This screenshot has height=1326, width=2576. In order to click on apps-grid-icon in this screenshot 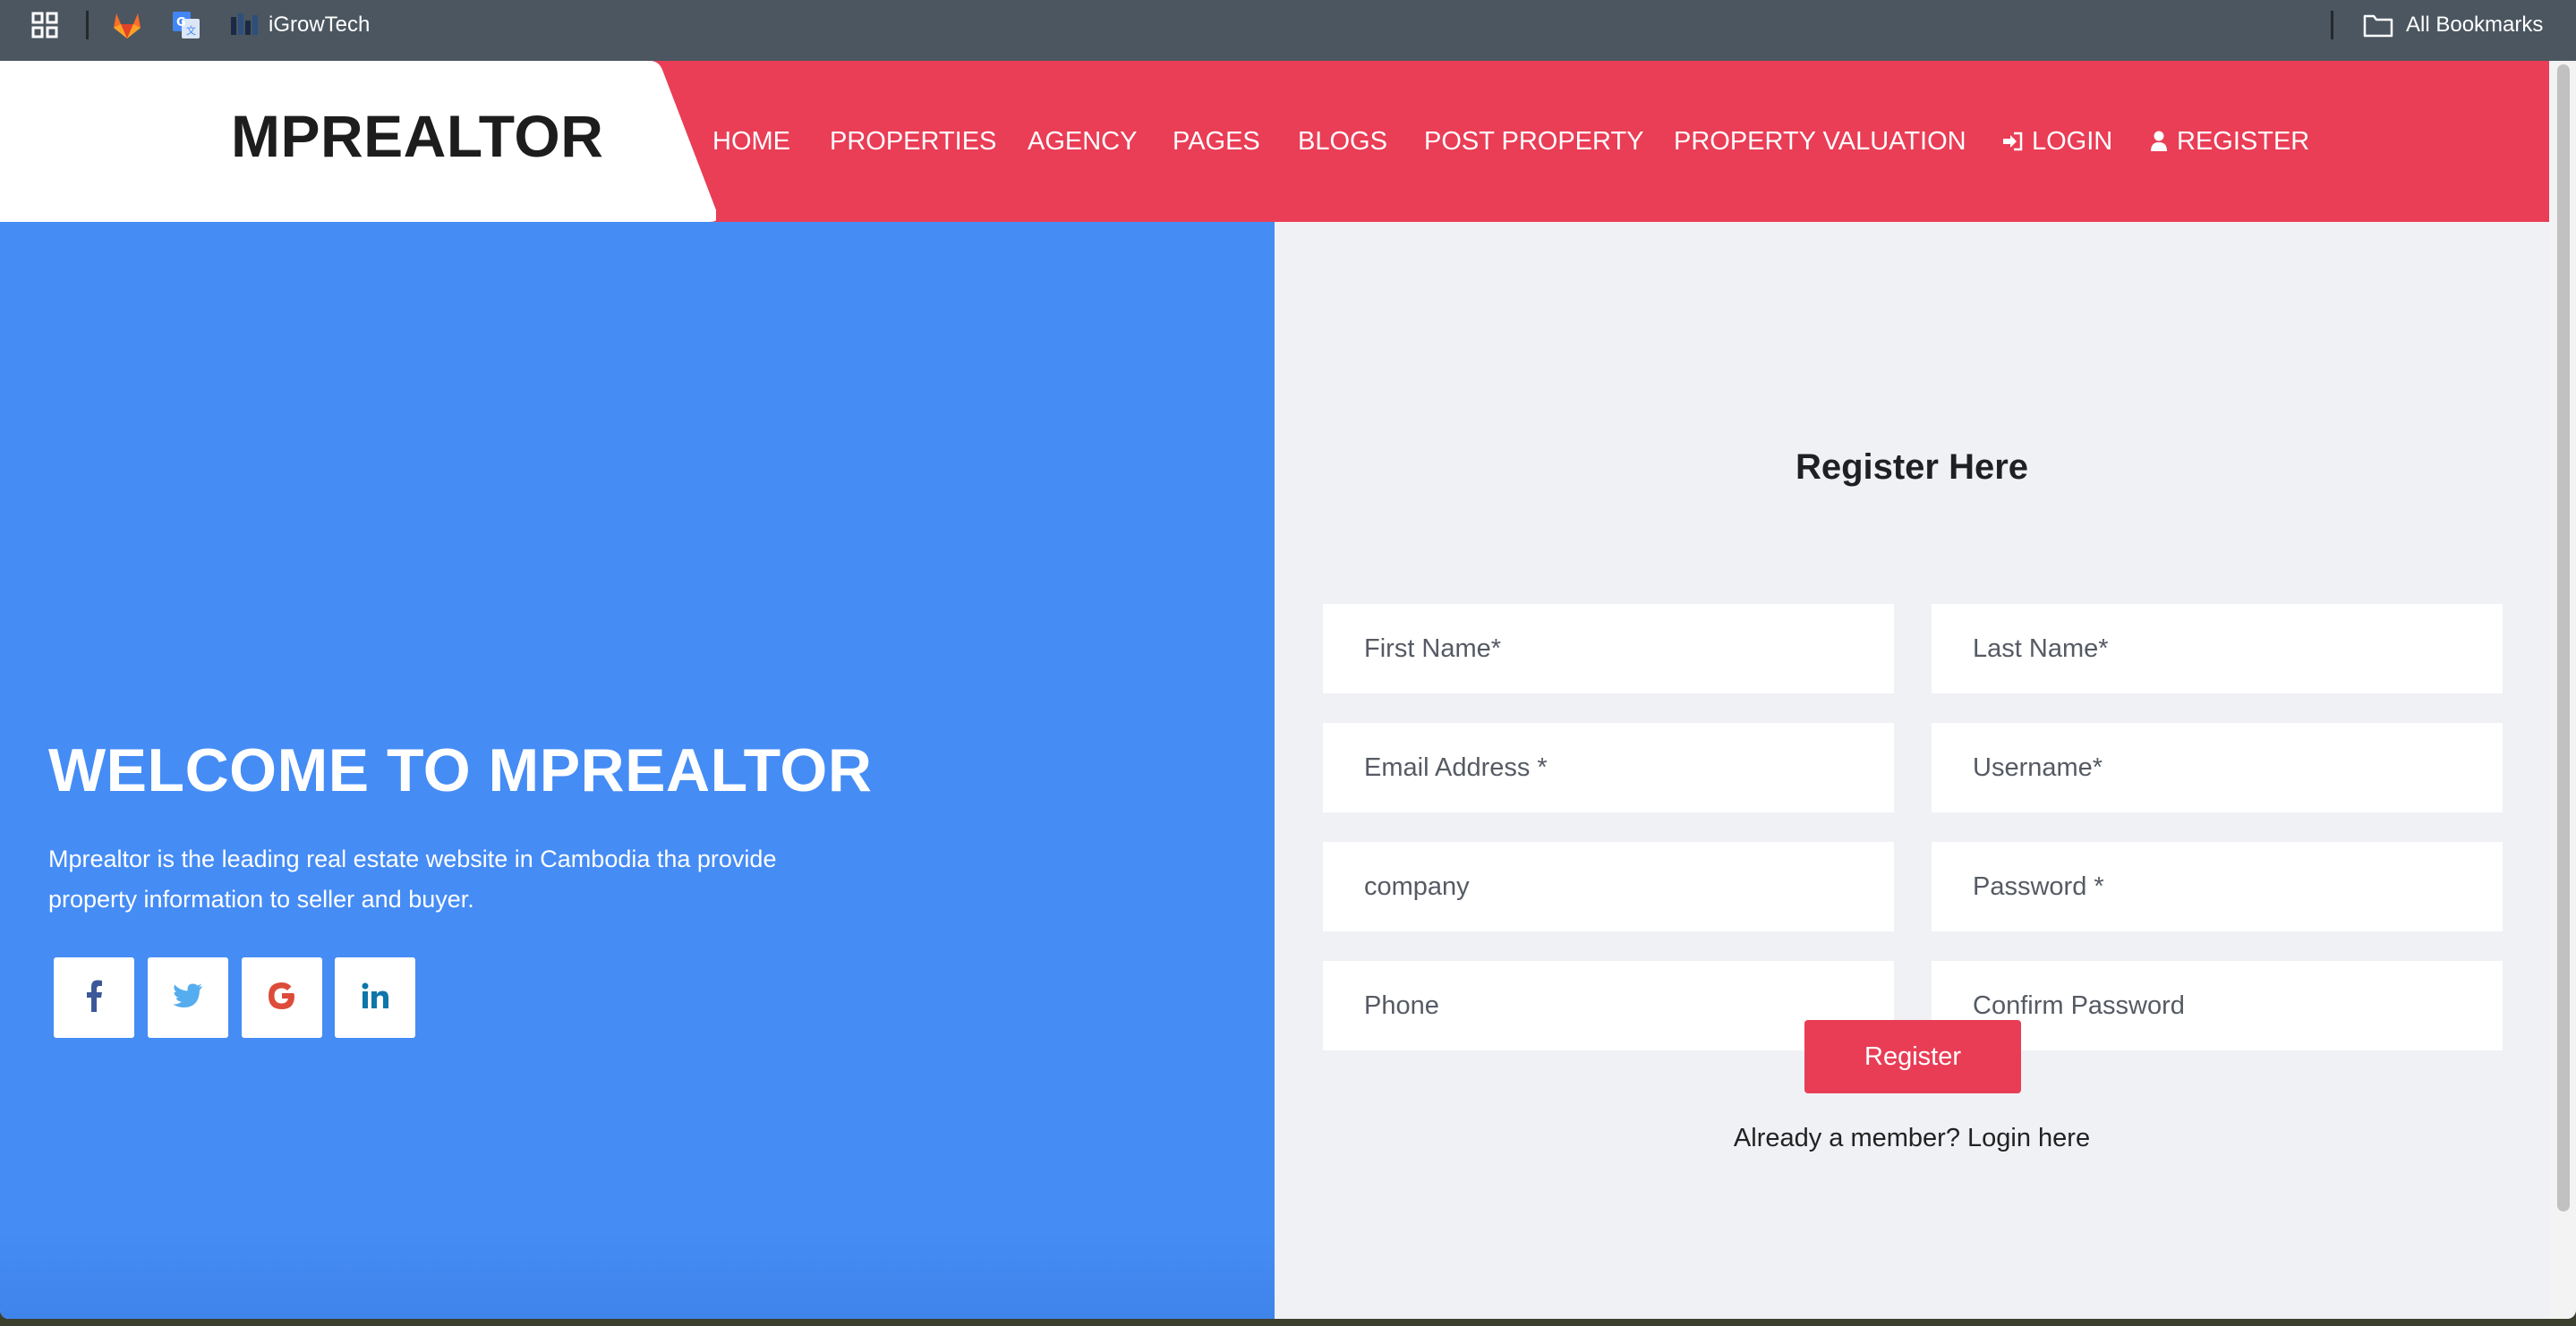, I will do `click(44, 25)`.